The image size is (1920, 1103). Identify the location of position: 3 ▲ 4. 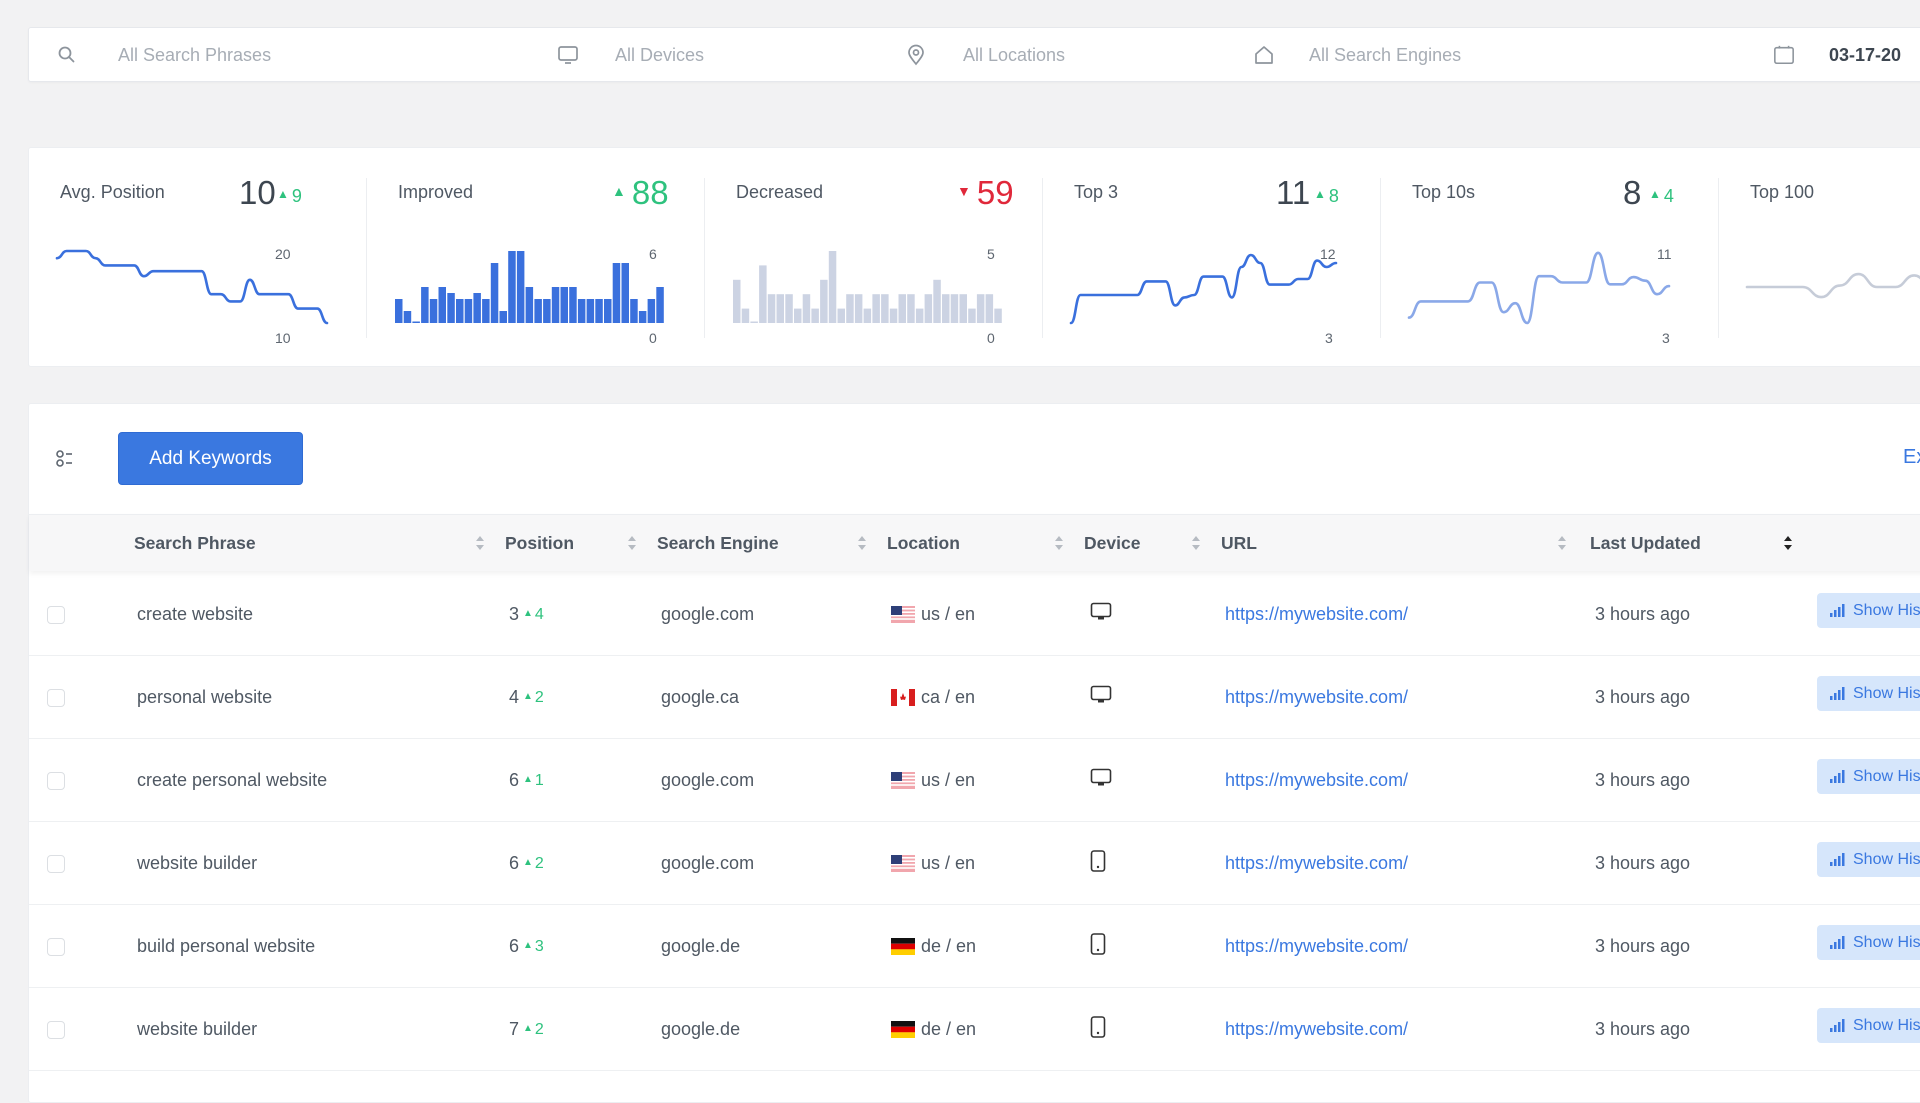
(526, 614).